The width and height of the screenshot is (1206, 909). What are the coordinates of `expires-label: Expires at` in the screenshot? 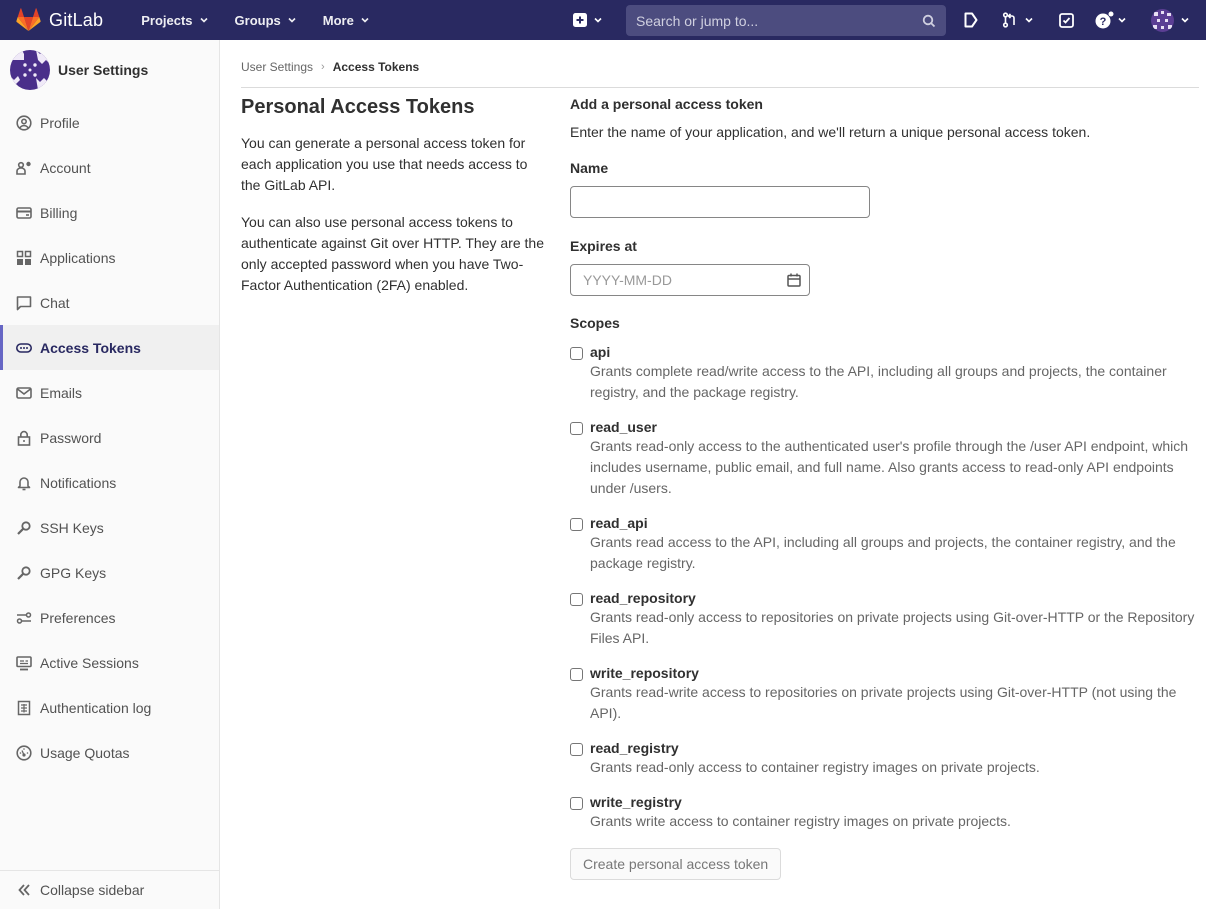 It's located at (603, 246).